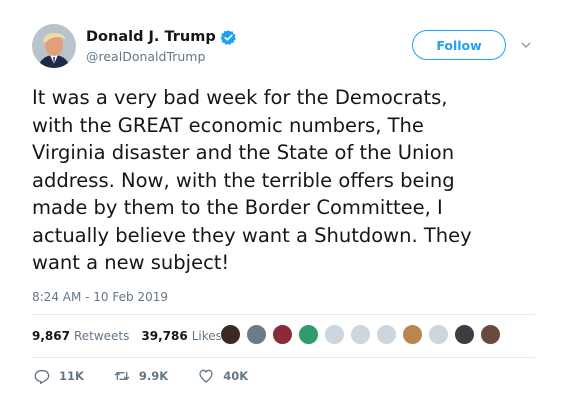 The height and width of the screenshot is (400, 565). I want to click on tweet-actions: 11K 9.9K 40K, so click(156, 376).